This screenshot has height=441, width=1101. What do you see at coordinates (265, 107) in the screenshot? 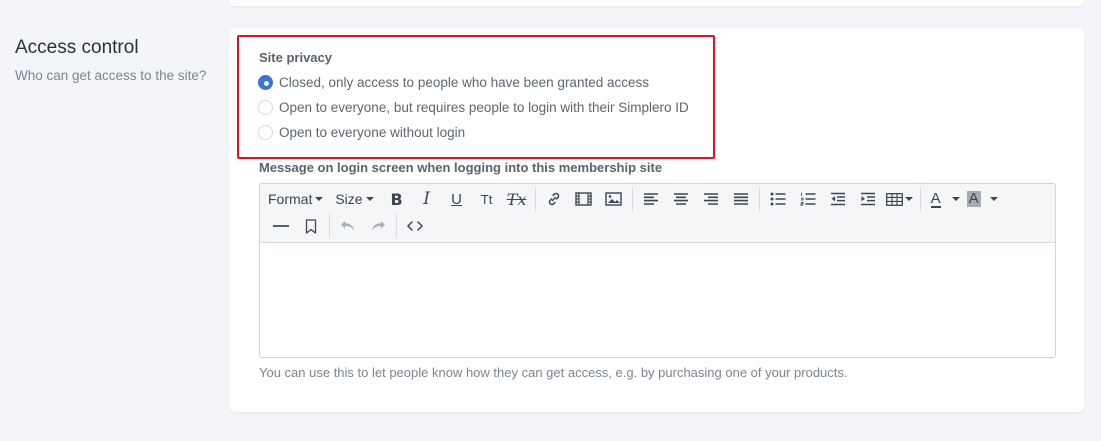
I see `radio-open-login` at bounding box center [265, 107].